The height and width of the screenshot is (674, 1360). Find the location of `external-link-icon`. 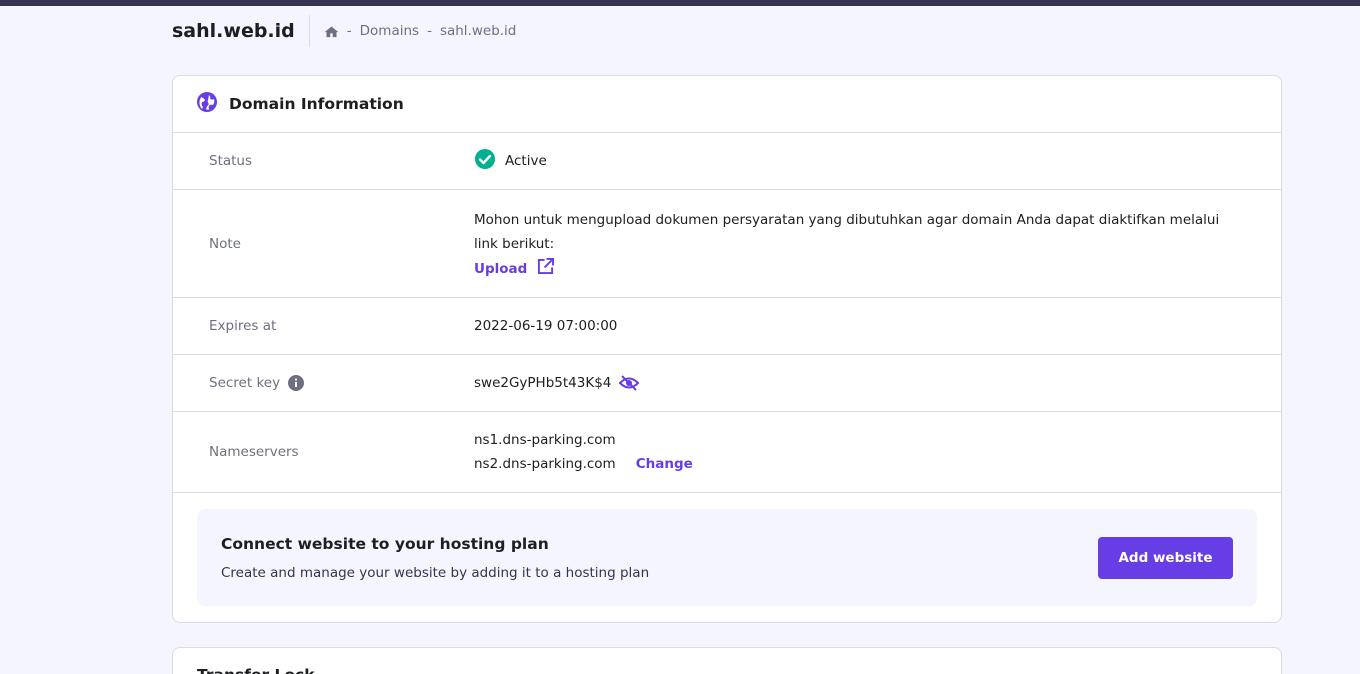

external-link-icon is located at coordinates (546, 268).